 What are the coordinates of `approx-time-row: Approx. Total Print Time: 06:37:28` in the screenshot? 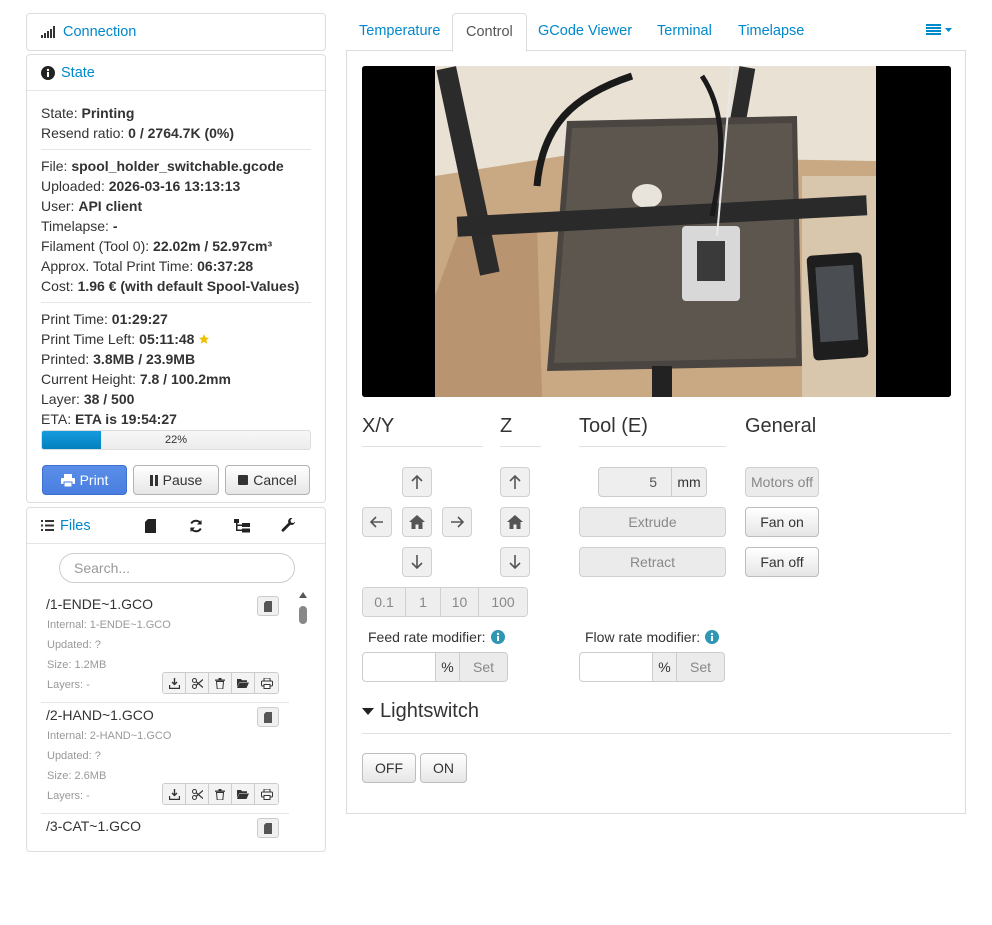 It's located at (176, 266).